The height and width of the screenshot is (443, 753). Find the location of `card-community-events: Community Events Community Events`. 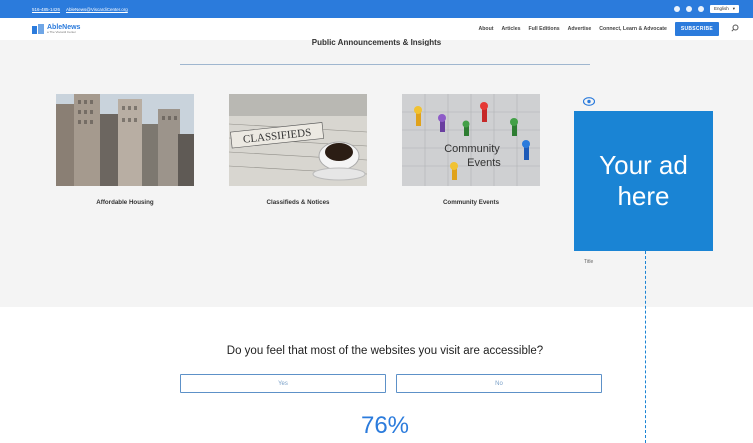

card-community-events: Community Events Community Events is located at coordinates (471, 150).